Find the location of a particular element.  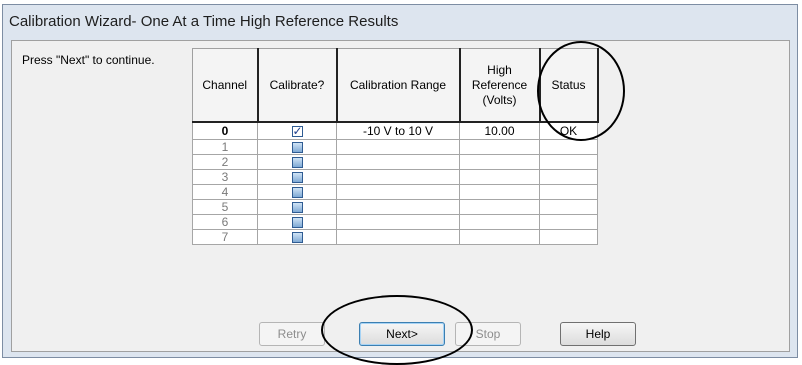

stop-button: Stop is located at coordinates (488, 334).